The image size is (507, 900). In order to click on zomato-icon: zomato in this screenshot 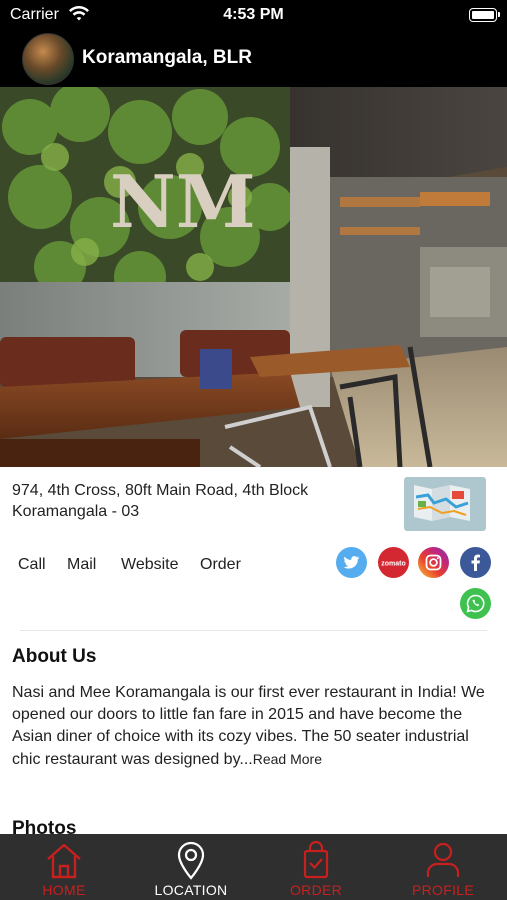, I will do `click(393, 562)`.